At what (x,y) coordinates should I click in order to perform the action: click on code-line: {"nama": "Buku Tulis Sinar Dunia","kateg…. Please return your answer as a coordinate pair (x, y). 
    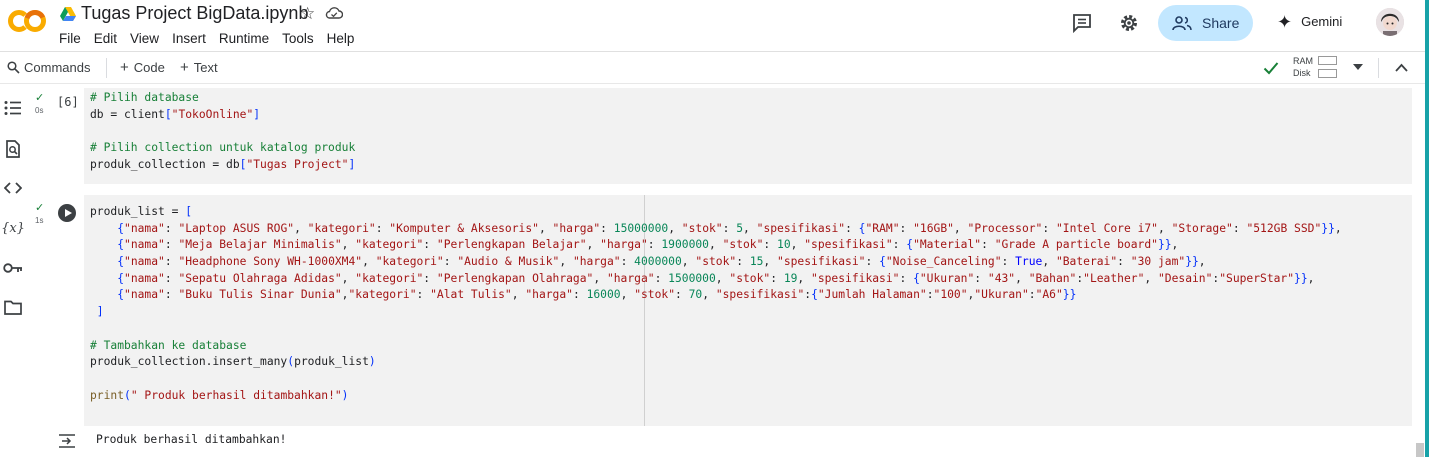
    Looking at the image, I should click on (716, 295).